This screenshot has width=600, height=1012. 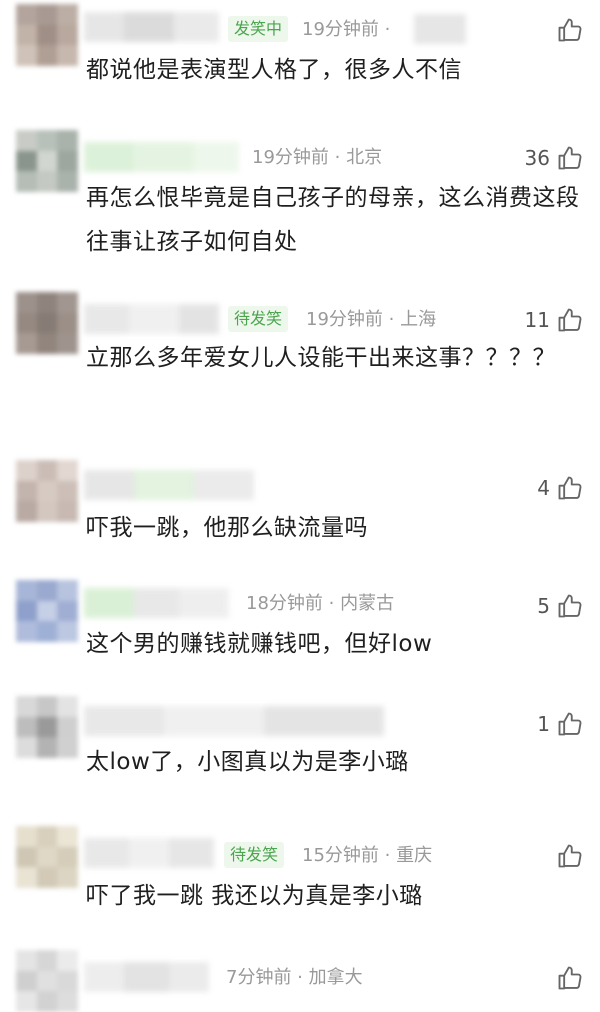 I want to click on like-count: 36, so click(x=537, y=158).